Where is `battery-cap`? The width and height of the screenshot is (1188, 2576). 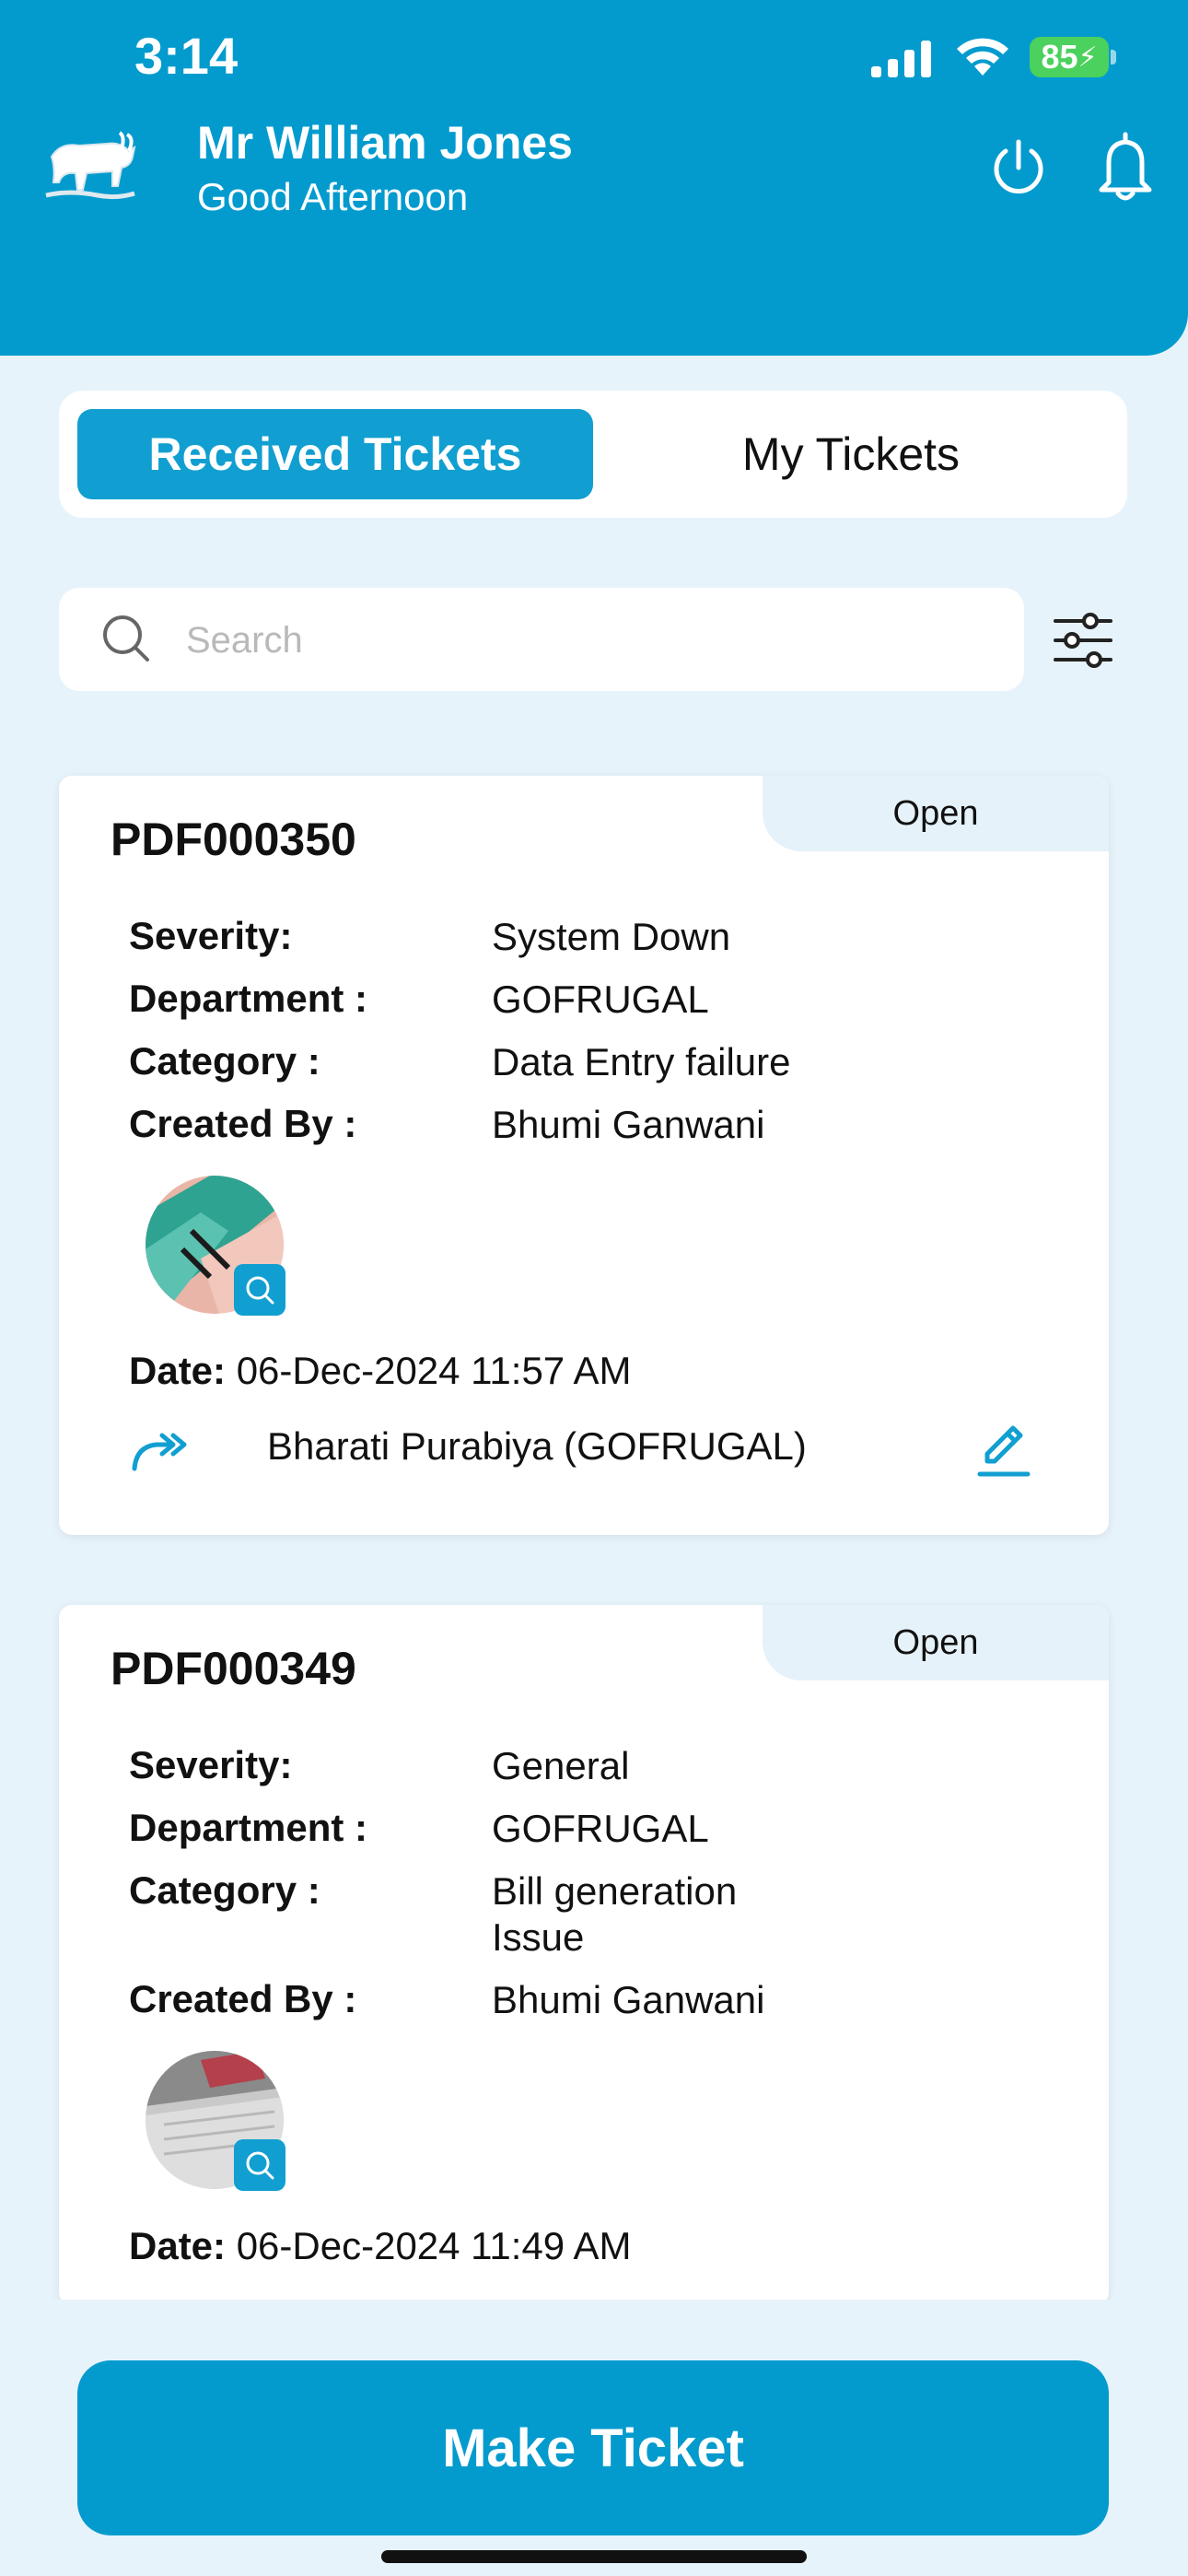
battery-cap is located at coordinates (1113, 57).